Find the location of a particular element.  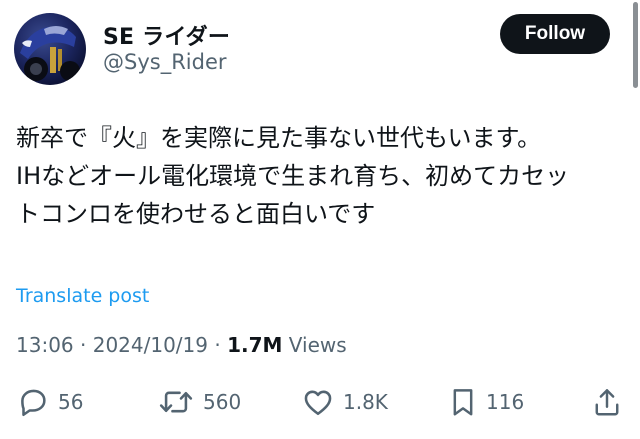

action-bar: 56 560 1.8K 116 is located at coordinates (320, 402).